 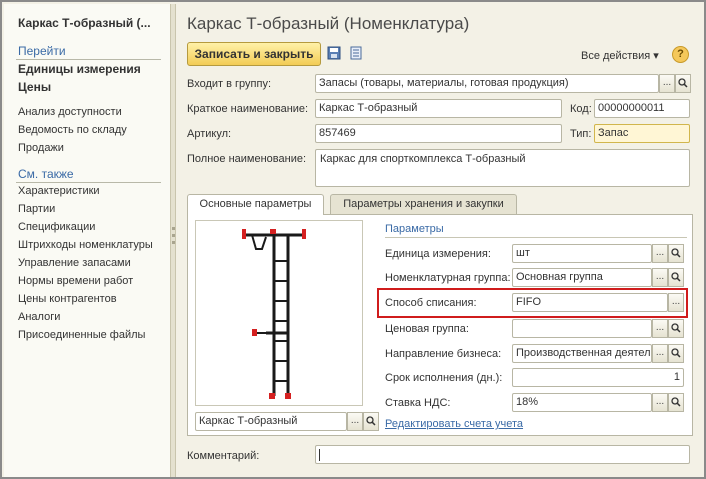 I want to click on params-divider, so click(x=536, y=237).